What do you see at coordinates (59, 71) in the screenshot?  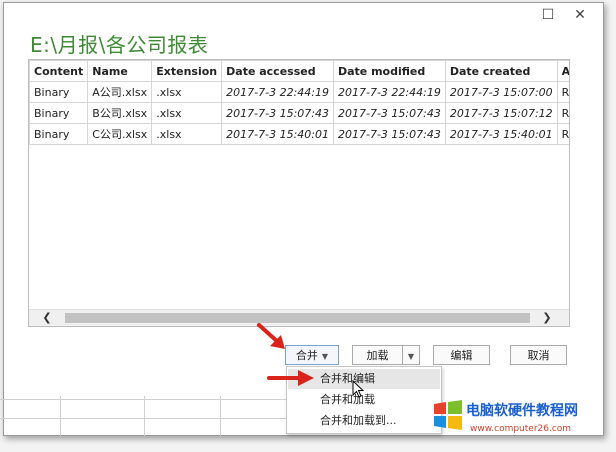 I see `column-header-content: Content` at bounding box center [59, 71].